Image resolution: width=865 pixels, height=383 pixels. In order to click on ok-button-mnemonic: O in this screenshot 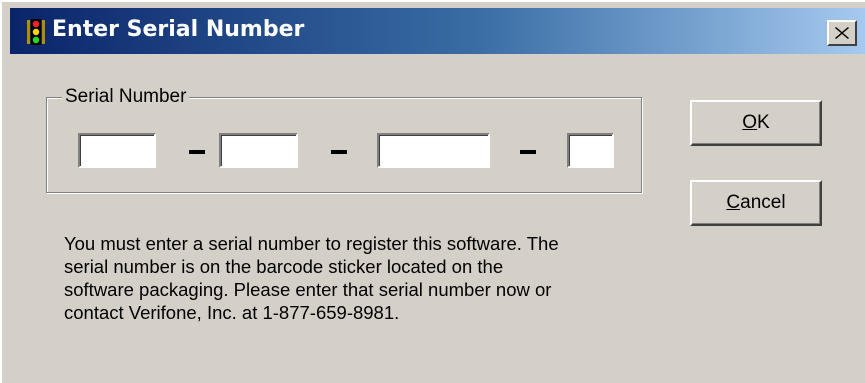, I will do `click(750, 122)`.